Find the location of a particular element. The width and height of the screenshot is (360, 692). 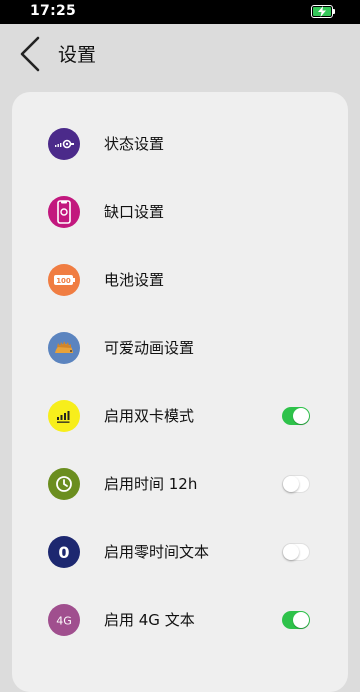

status-bars-icon is located at coordinates (64, 144).